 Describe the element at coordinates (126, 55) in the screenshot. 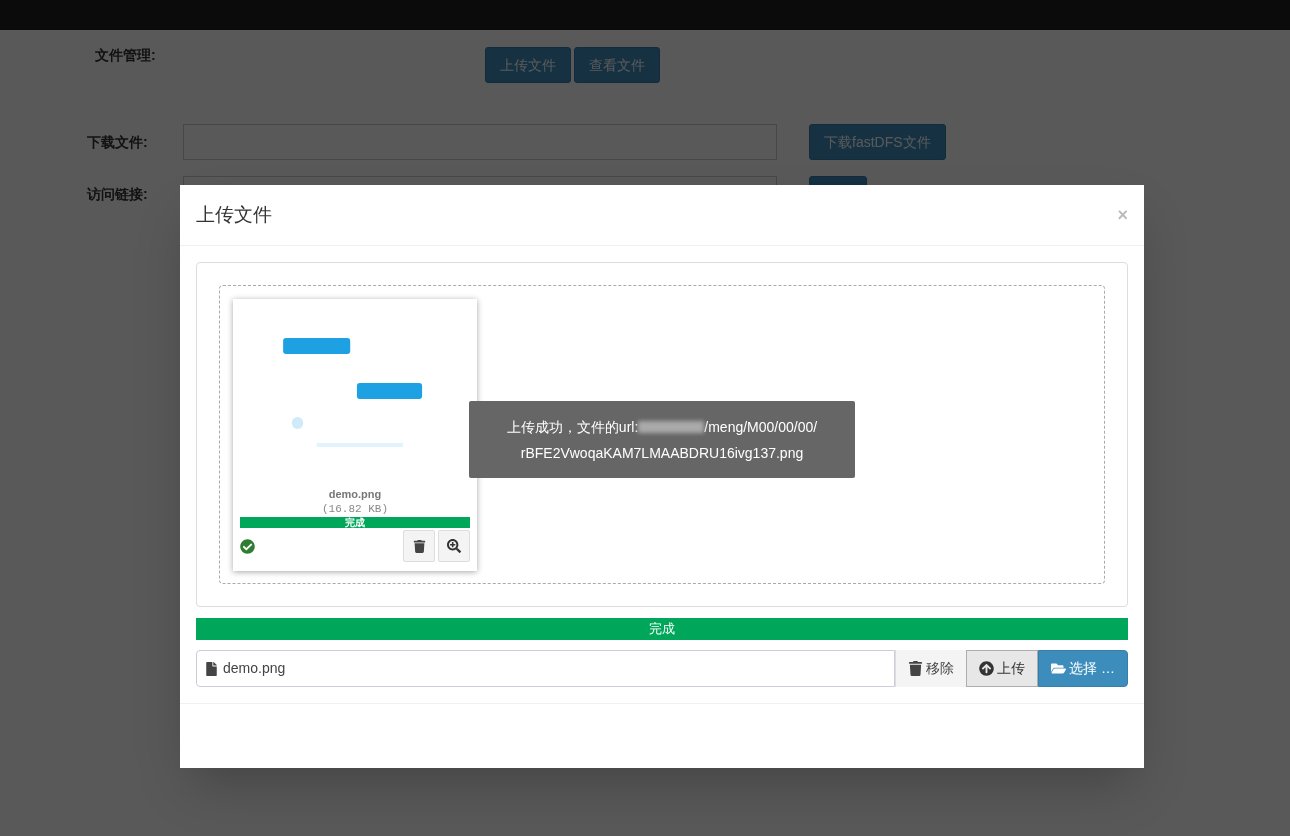

I see `section-title: 文件管理:` at that location.